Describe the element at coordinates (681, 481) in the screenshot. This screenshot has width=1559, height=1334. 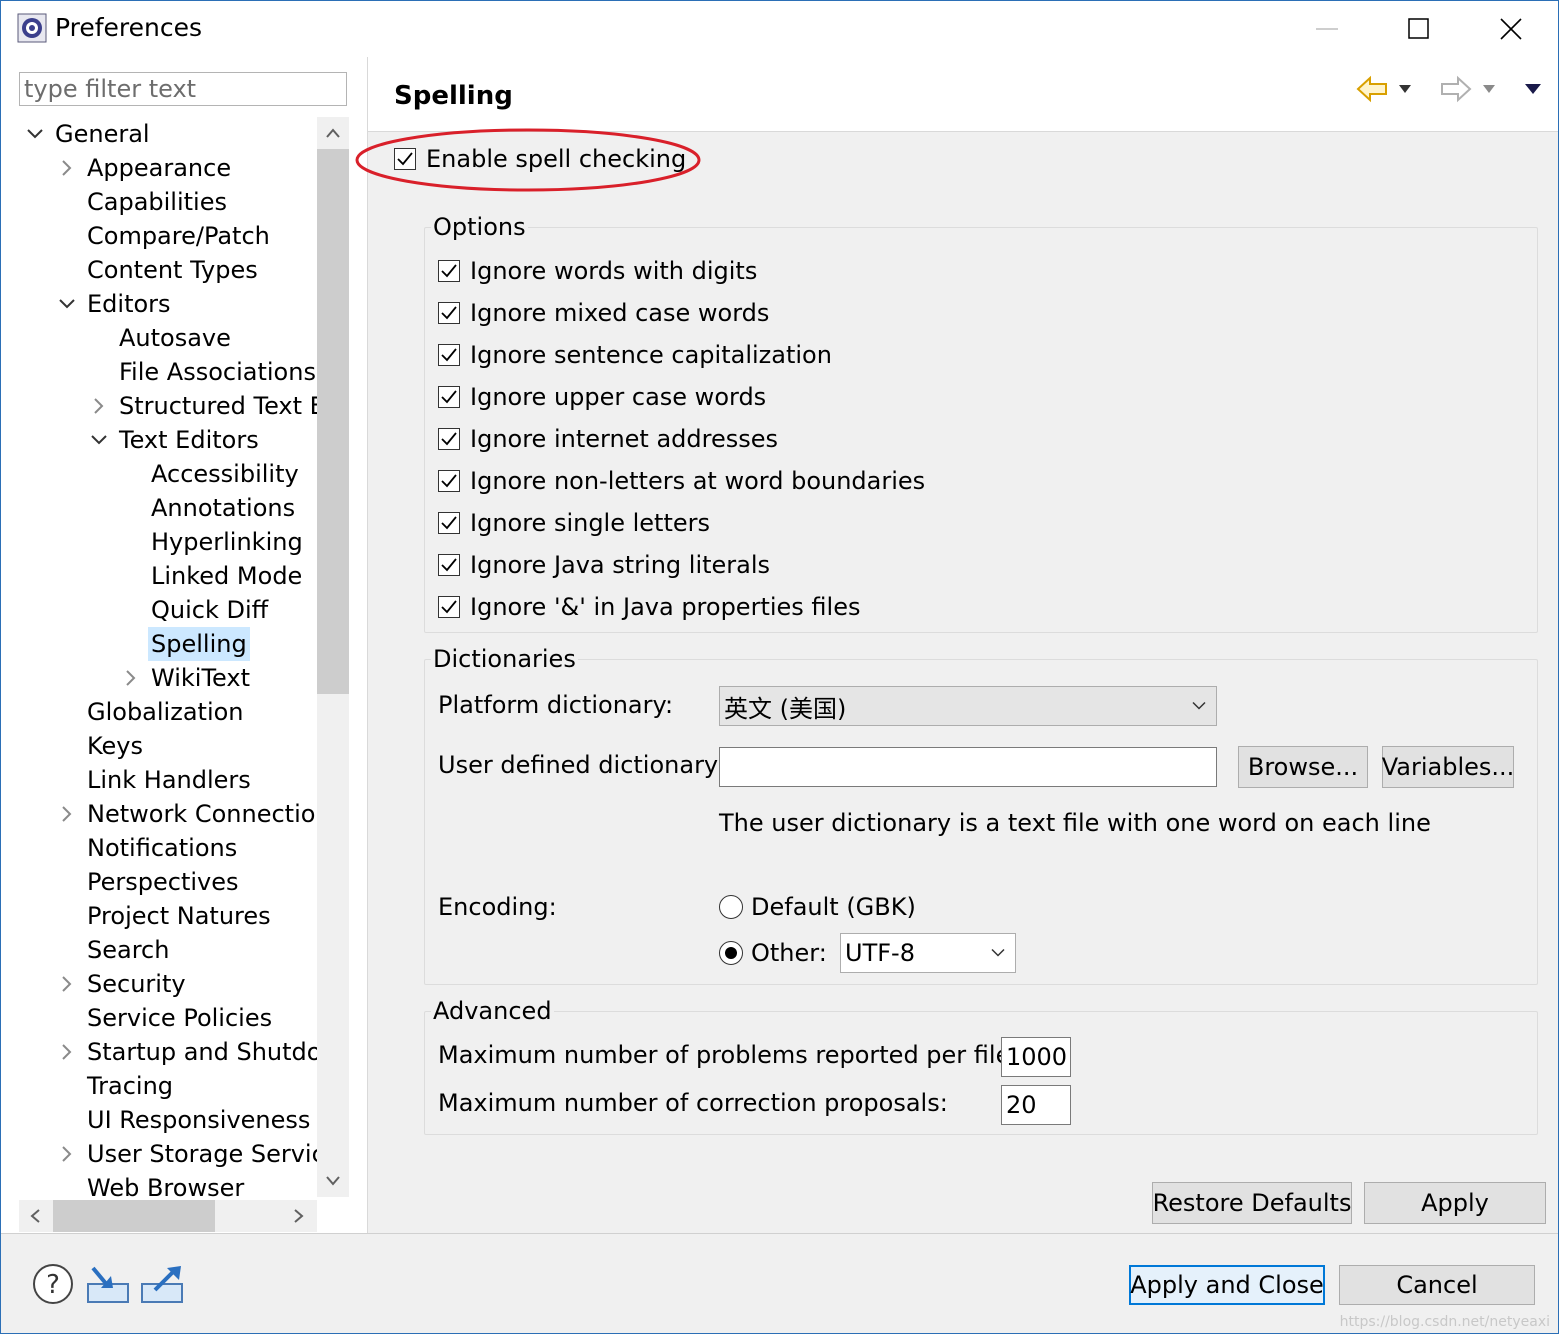
I see `option-checkbox: Ignore non-letters at word boundaries` at that location.